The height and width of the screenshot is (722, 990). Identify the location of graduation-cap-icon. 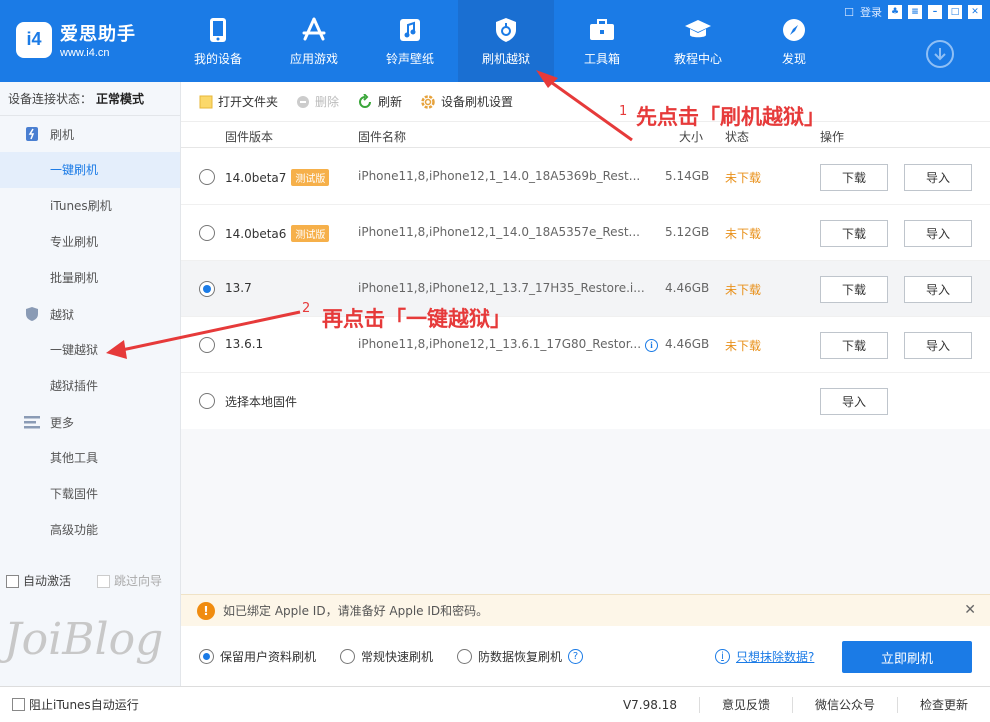
(698, 30).